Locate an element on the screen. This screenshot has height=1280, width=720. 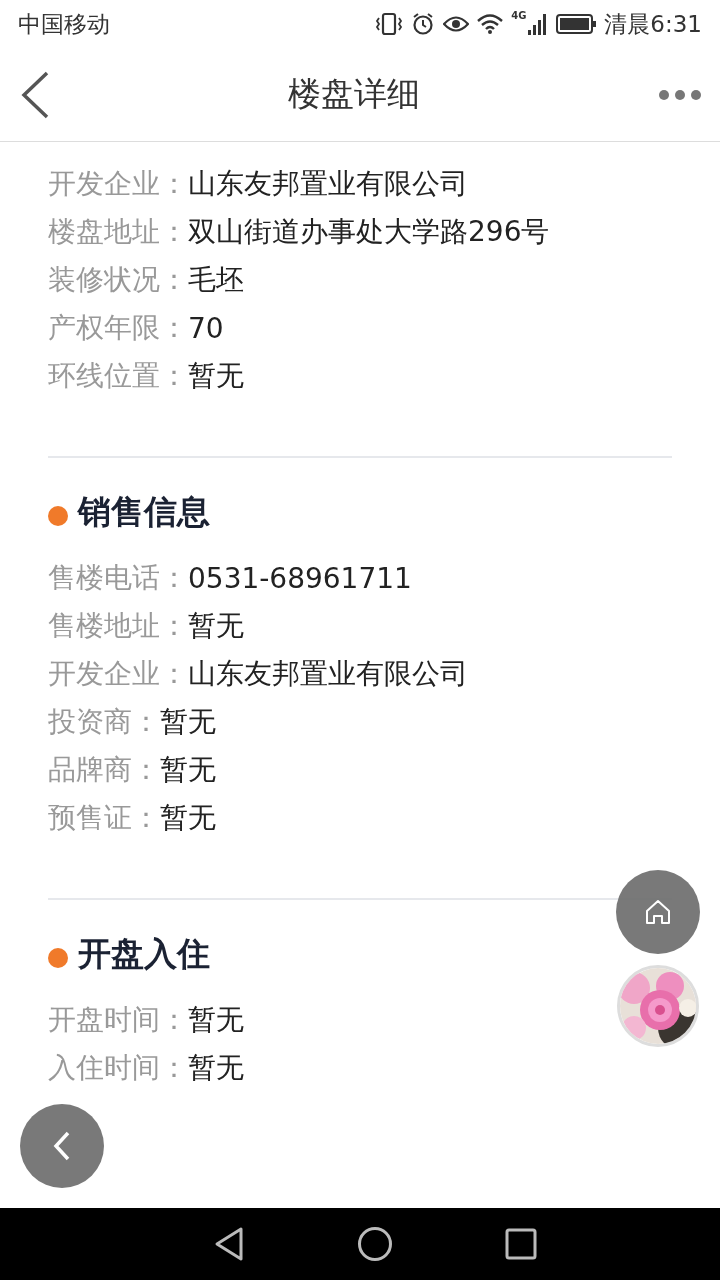
field-label: 售楼地址： is located at coordinates (118, 626).